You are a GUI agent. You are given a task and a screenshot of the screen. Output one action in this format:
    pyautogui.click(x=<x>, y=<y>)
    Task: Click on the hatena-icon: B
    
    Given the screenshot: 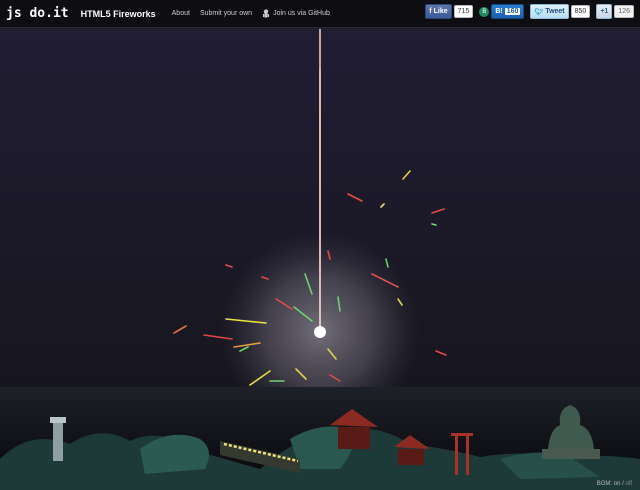 What is the action you would take?
    pyautogui.click(x=484, y=11)
    